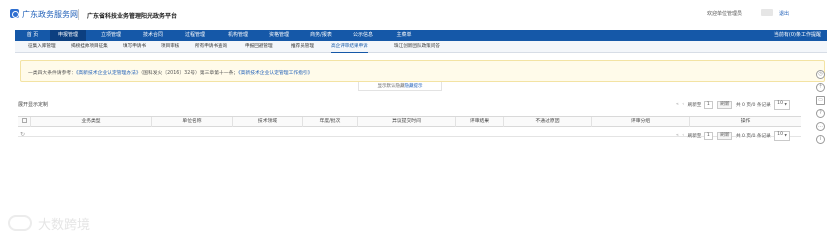 The width and height of the screenshot is (830, 242). I want to click on select-all-checkbox, so click(24, 120).